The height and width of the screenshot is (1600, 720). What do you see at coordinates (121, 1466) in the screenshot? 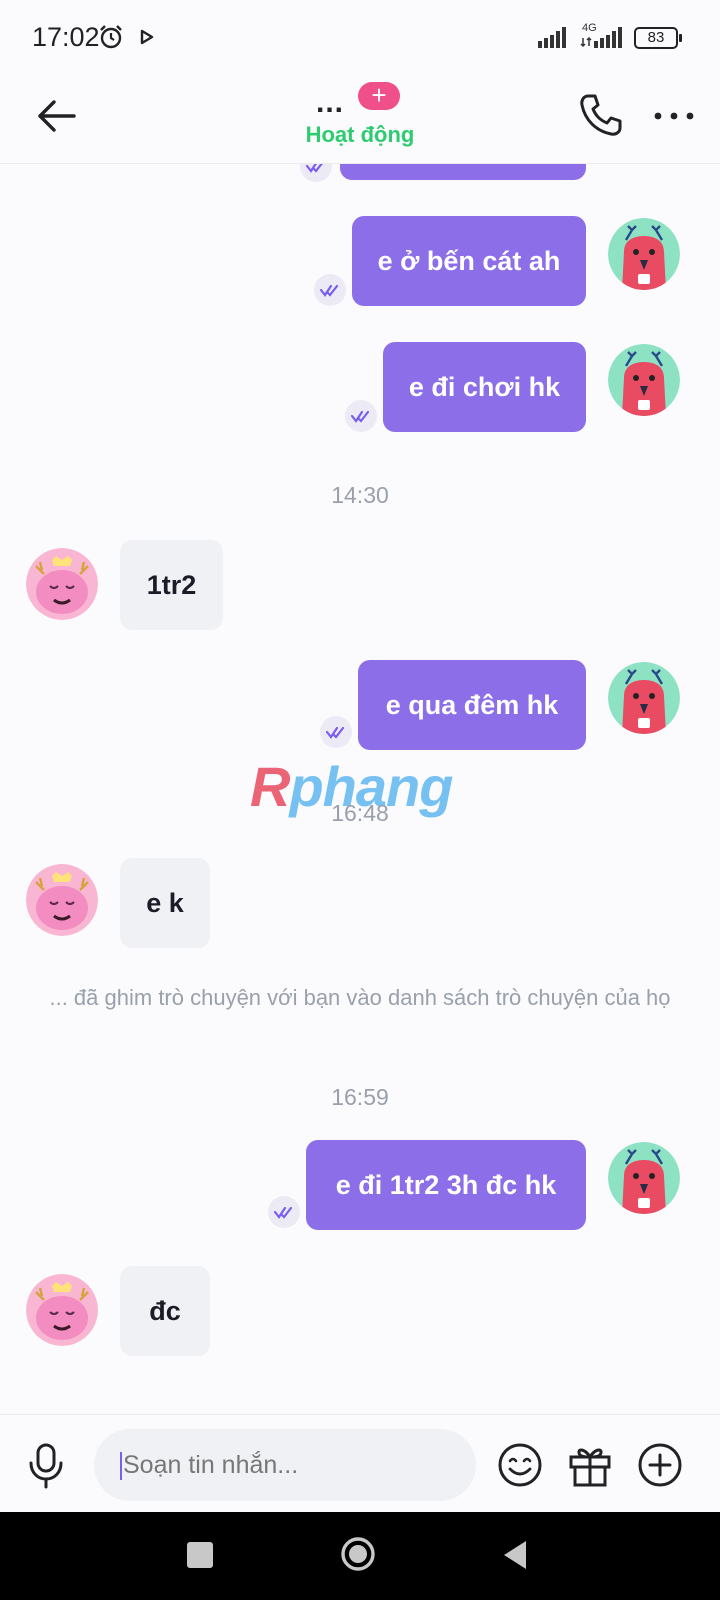
I see `text-caret` at bounding box center [121, 1466].